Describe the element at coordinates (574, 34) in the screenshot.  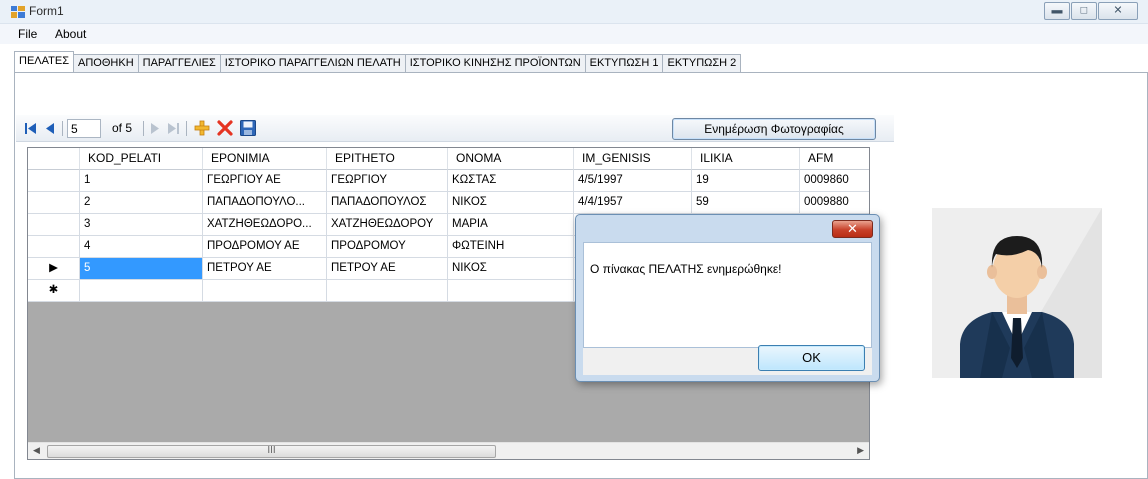
I see `menu-bar: File About` at that location.